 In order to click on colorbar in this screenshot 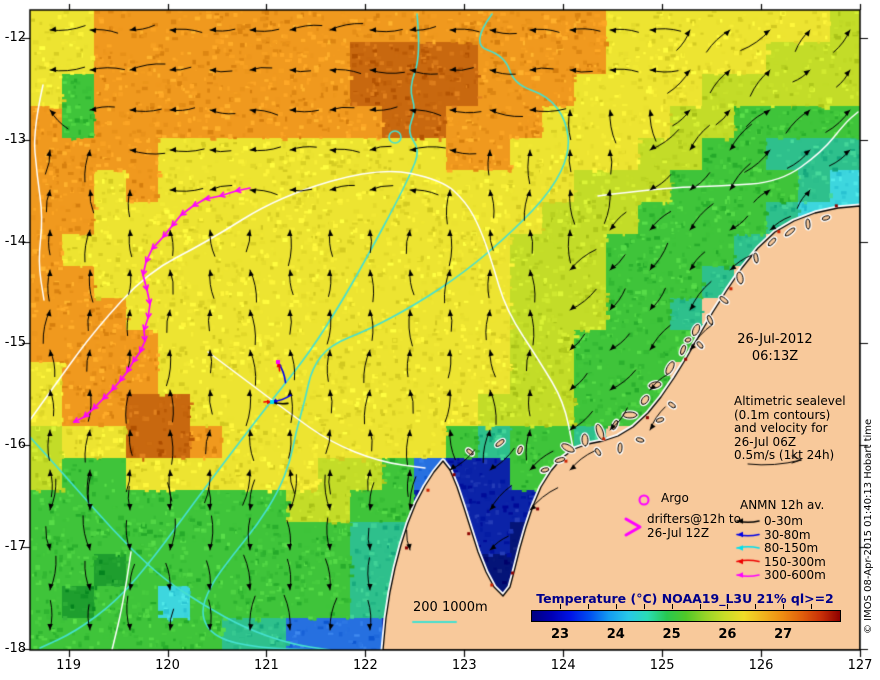, I will do `click(686, 616)`.